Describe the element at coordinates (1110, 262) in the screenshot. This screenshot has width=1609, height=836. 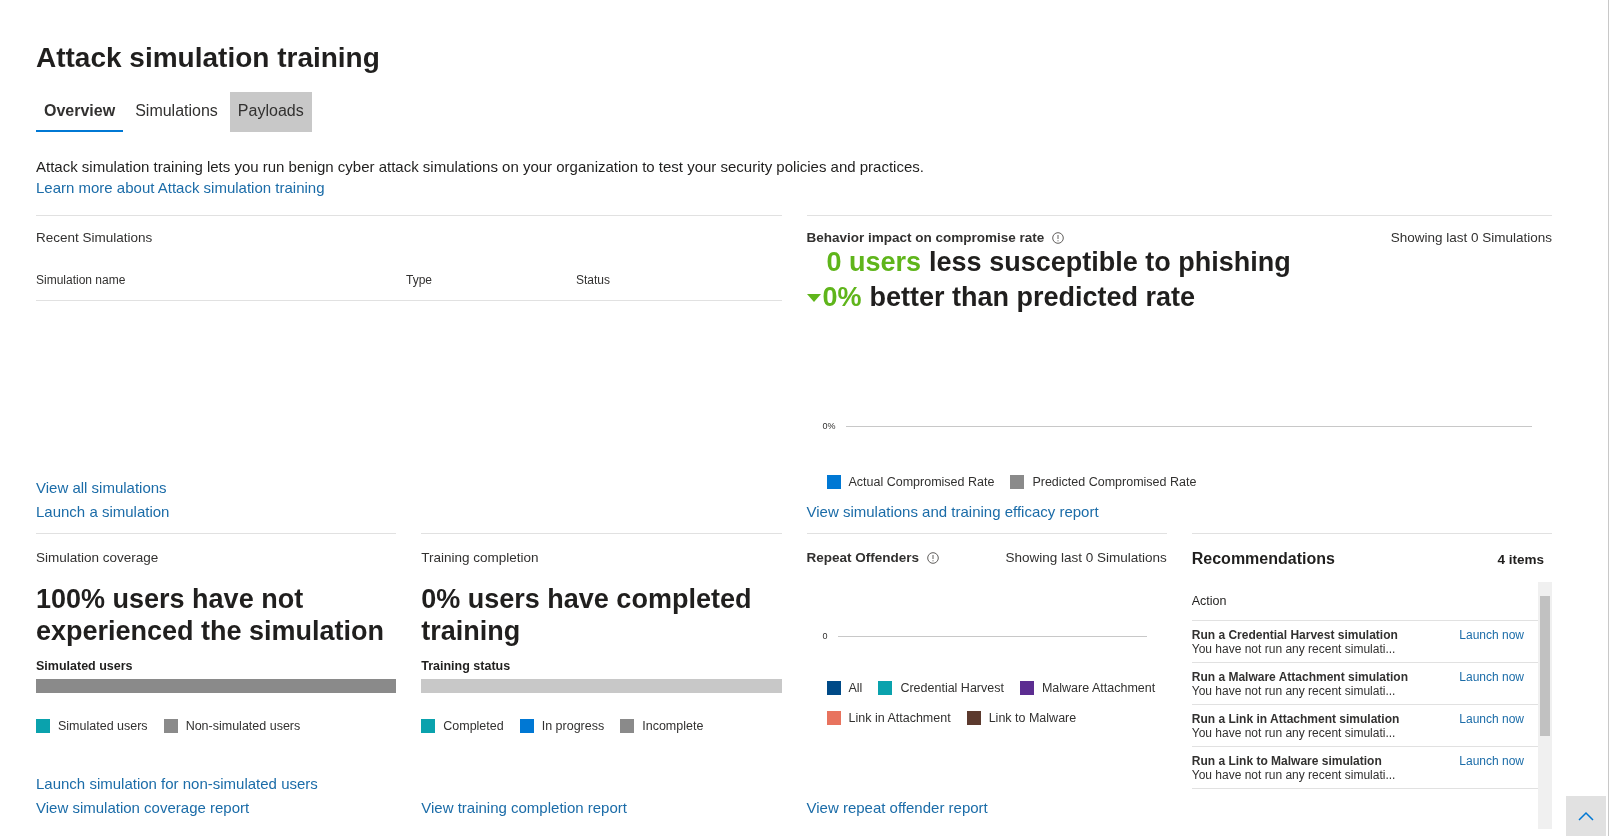
I see `headline-text: less susceptible to phishing` at that location.